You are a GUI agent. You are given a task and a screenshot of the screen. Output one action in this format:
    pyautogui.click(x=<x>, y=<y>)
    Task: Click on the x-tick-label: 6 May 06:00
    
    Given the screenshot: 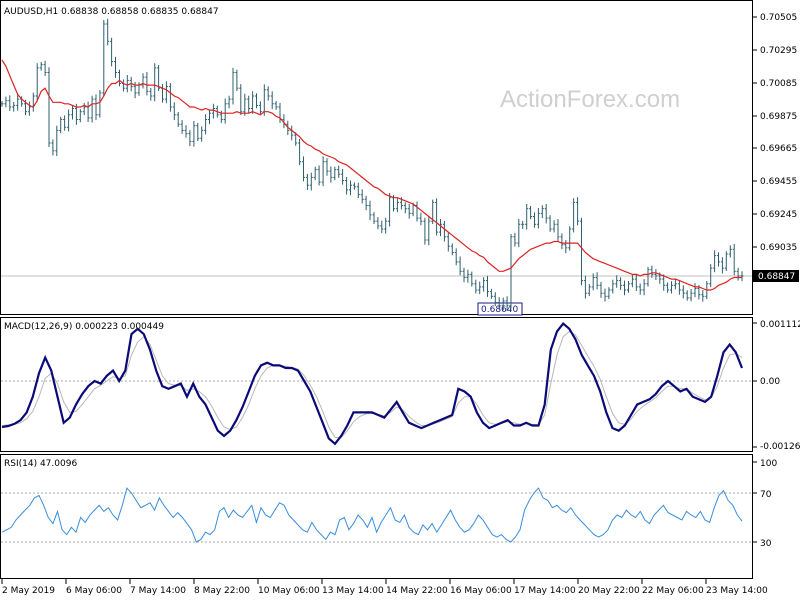 What is the action you would take?
    pyautogui.click(x=94, y=591)
    